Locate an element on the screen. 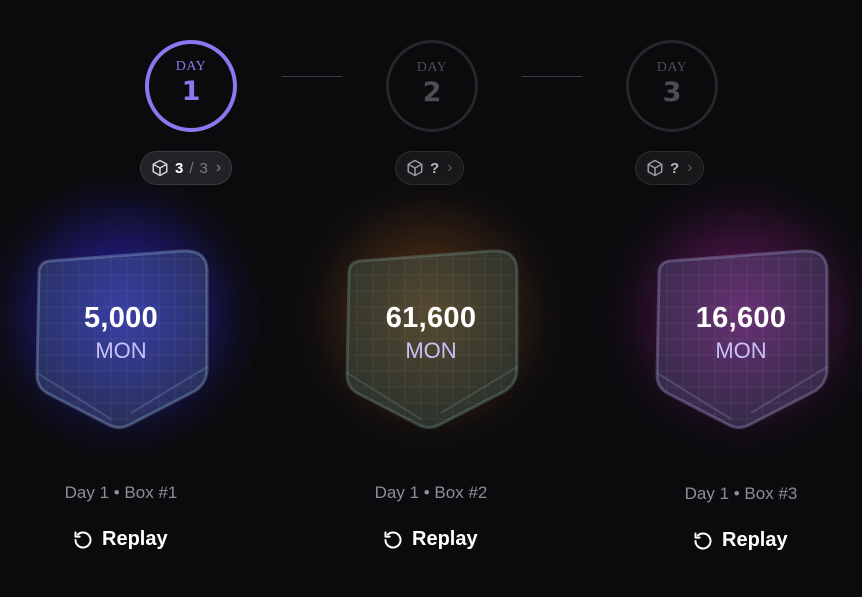 The width and height of the screenshot is (862, 597). box-count: 3 is located at coordinates (179, 168).